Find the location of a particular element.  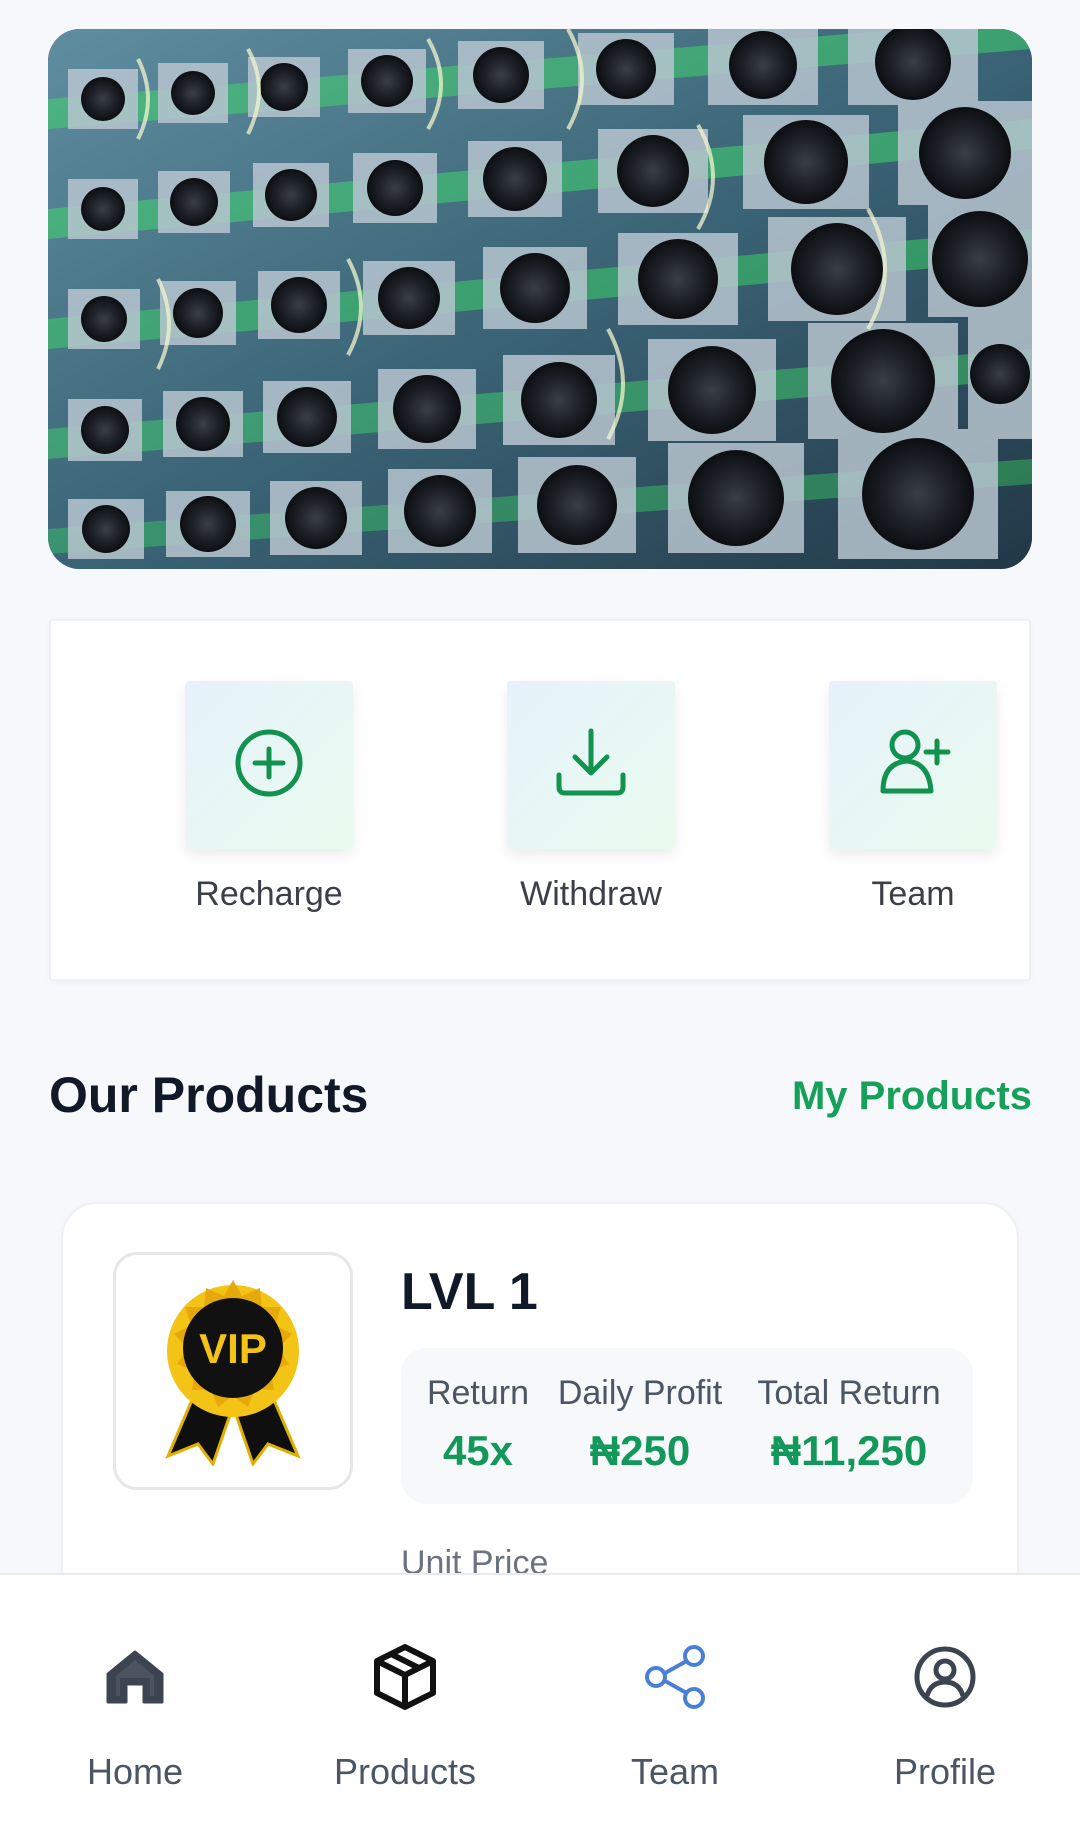

svg-text: VIP is located at coordinates (233, 1348).